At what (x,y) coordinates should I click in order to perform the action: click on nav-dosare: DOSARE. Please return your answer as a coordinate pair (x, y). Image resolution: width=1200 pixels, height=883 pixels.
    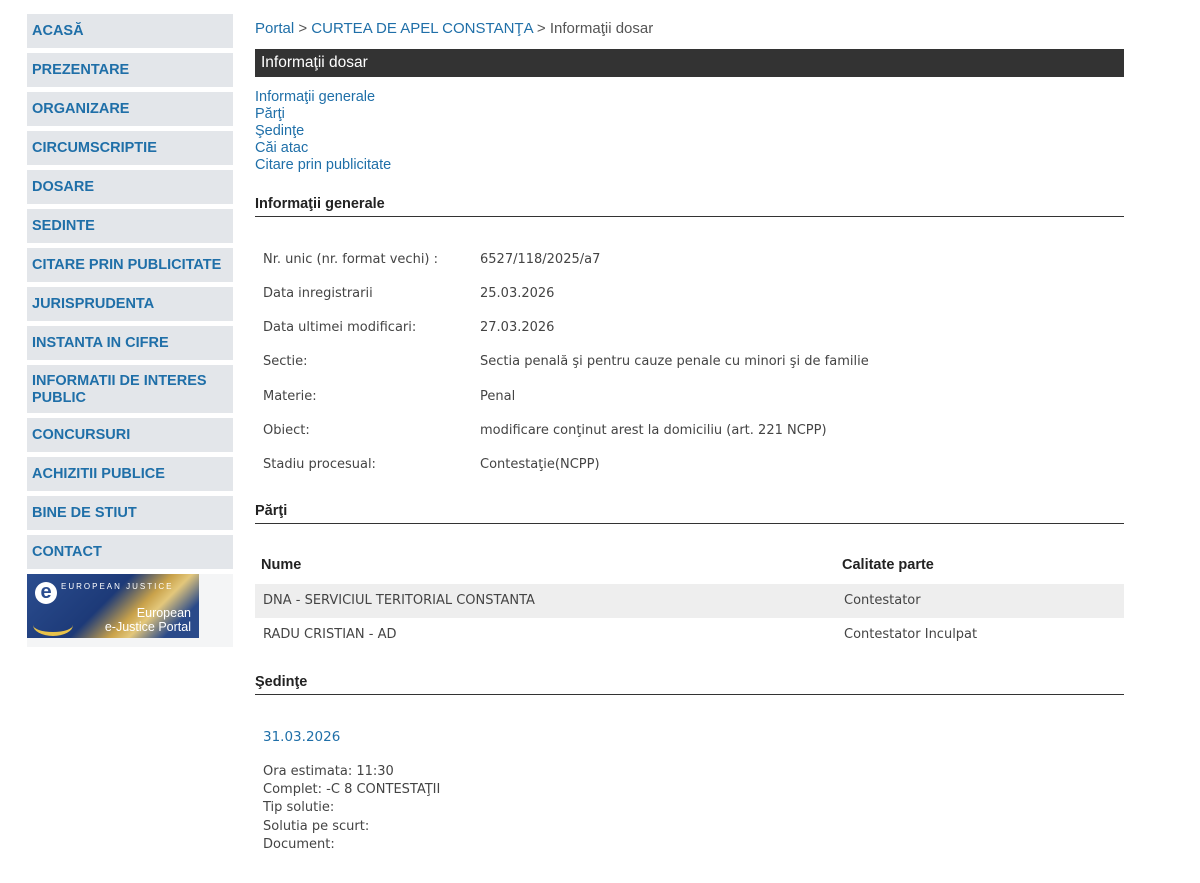
    Looking at the image, I should click on (130, 187).